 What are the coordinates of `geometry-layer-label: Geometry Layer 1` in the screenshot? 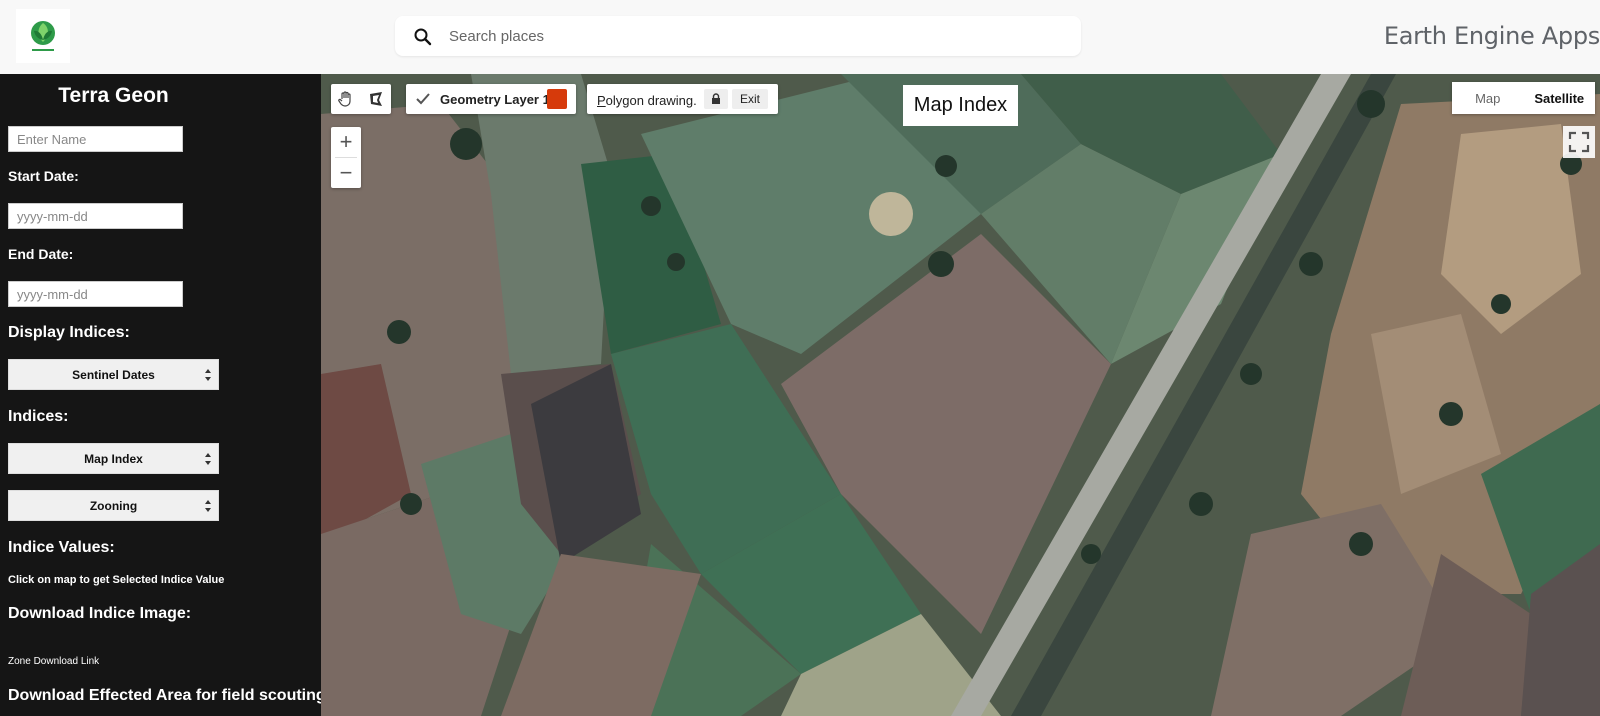 It's located at (495, 99).